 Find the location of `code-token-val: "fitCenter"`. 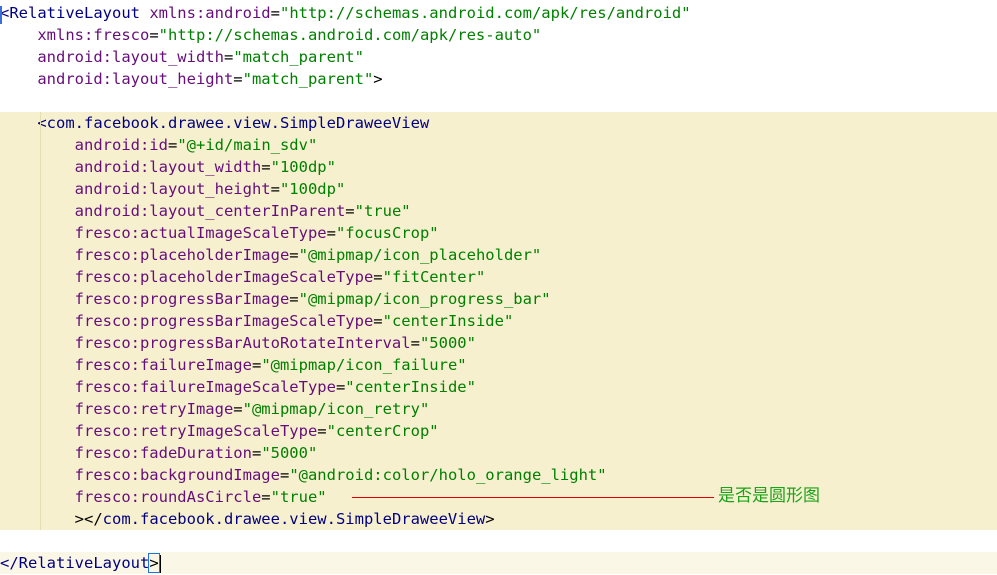

code-token-val: "fitCenter" is located at coordinates (434, 277).